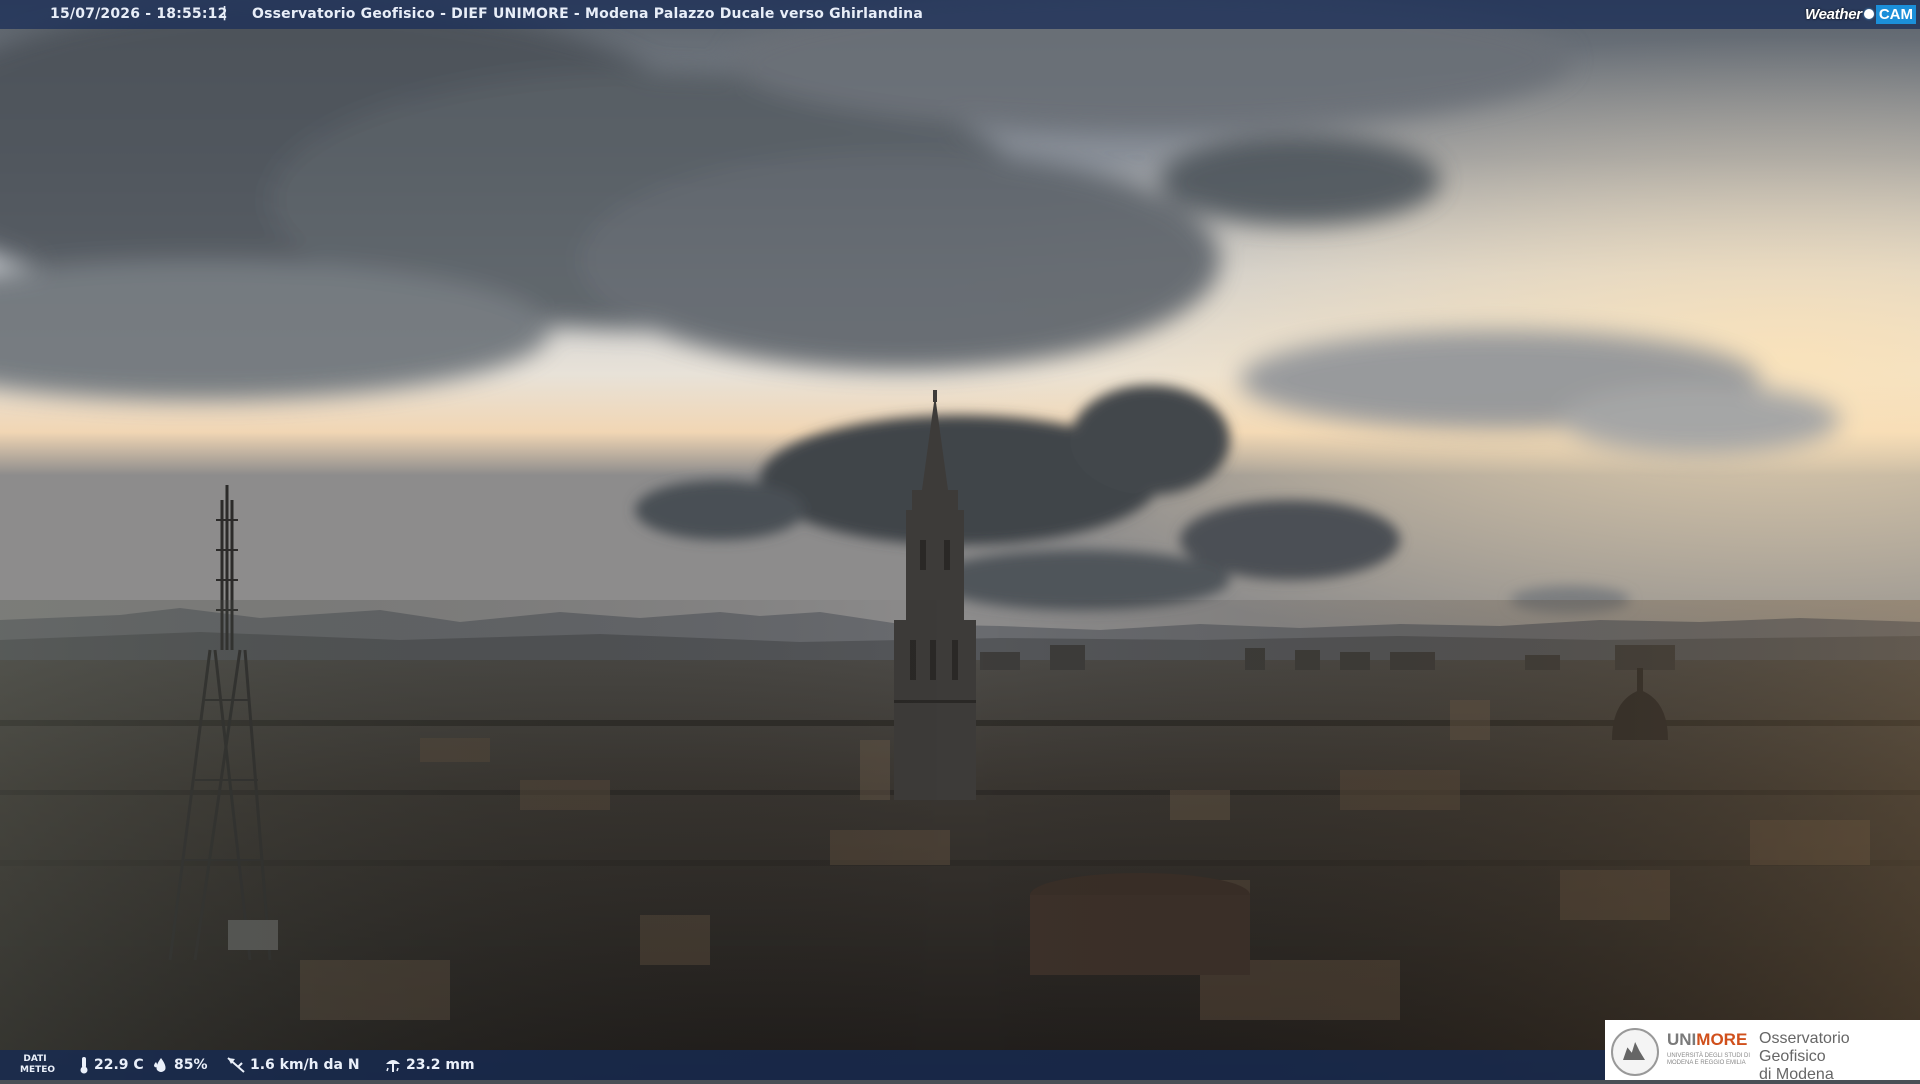 The image size is (1920, 1084). What do you see at coordinates (1796, 1074) in the screenshot?
I see `observatory-line-2: di Modena` at bounding box center [1796, 1074].